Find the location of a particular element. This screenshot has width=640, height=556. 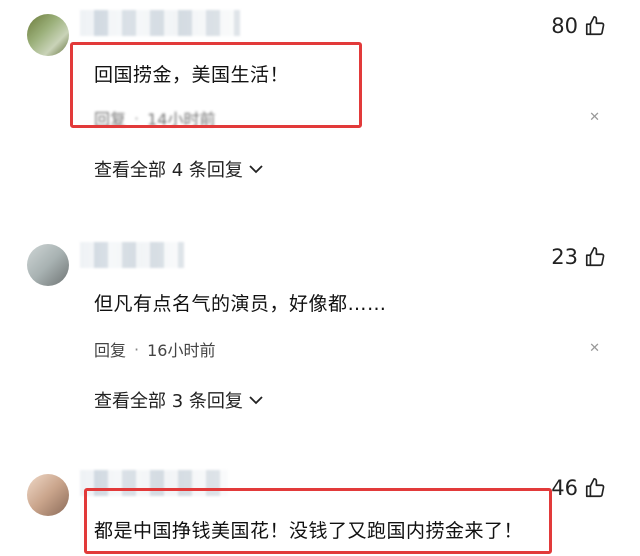

like-button: 23 is located at coordinates (578, 257).